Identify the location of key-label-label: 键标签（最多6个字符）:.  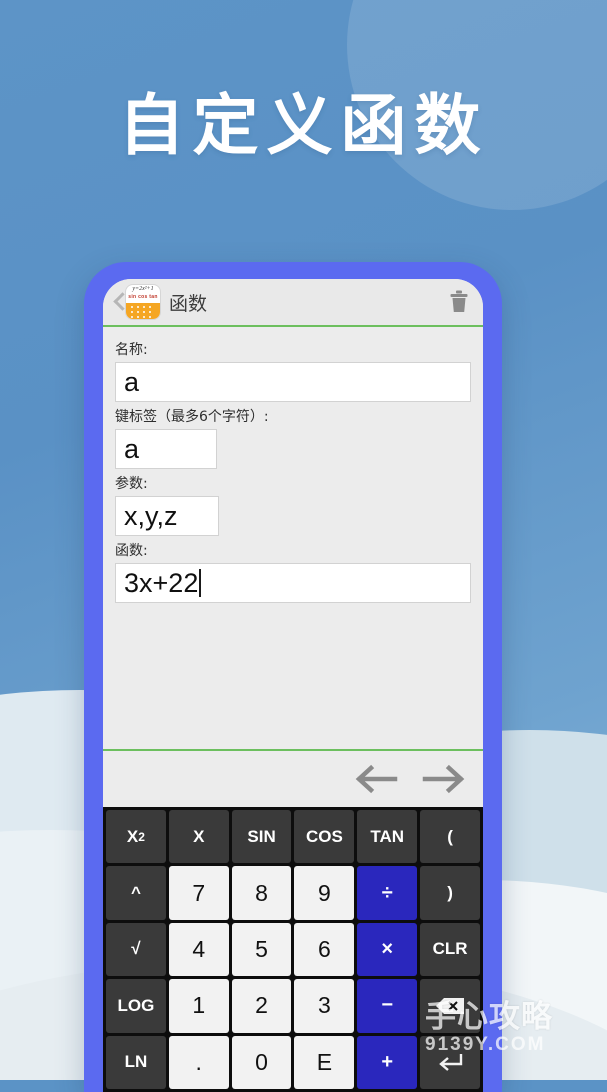
(192, 417).